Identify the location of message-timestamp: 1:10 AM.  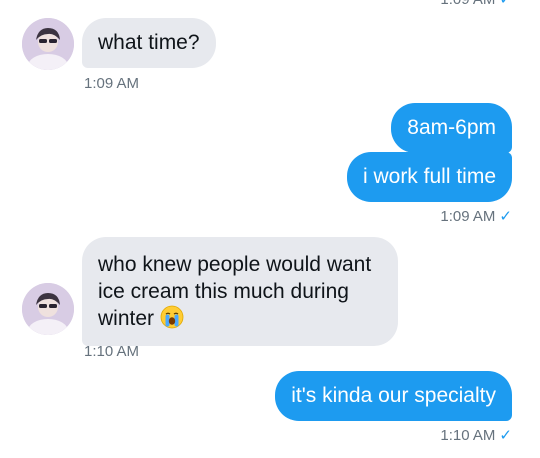
(112, 351).